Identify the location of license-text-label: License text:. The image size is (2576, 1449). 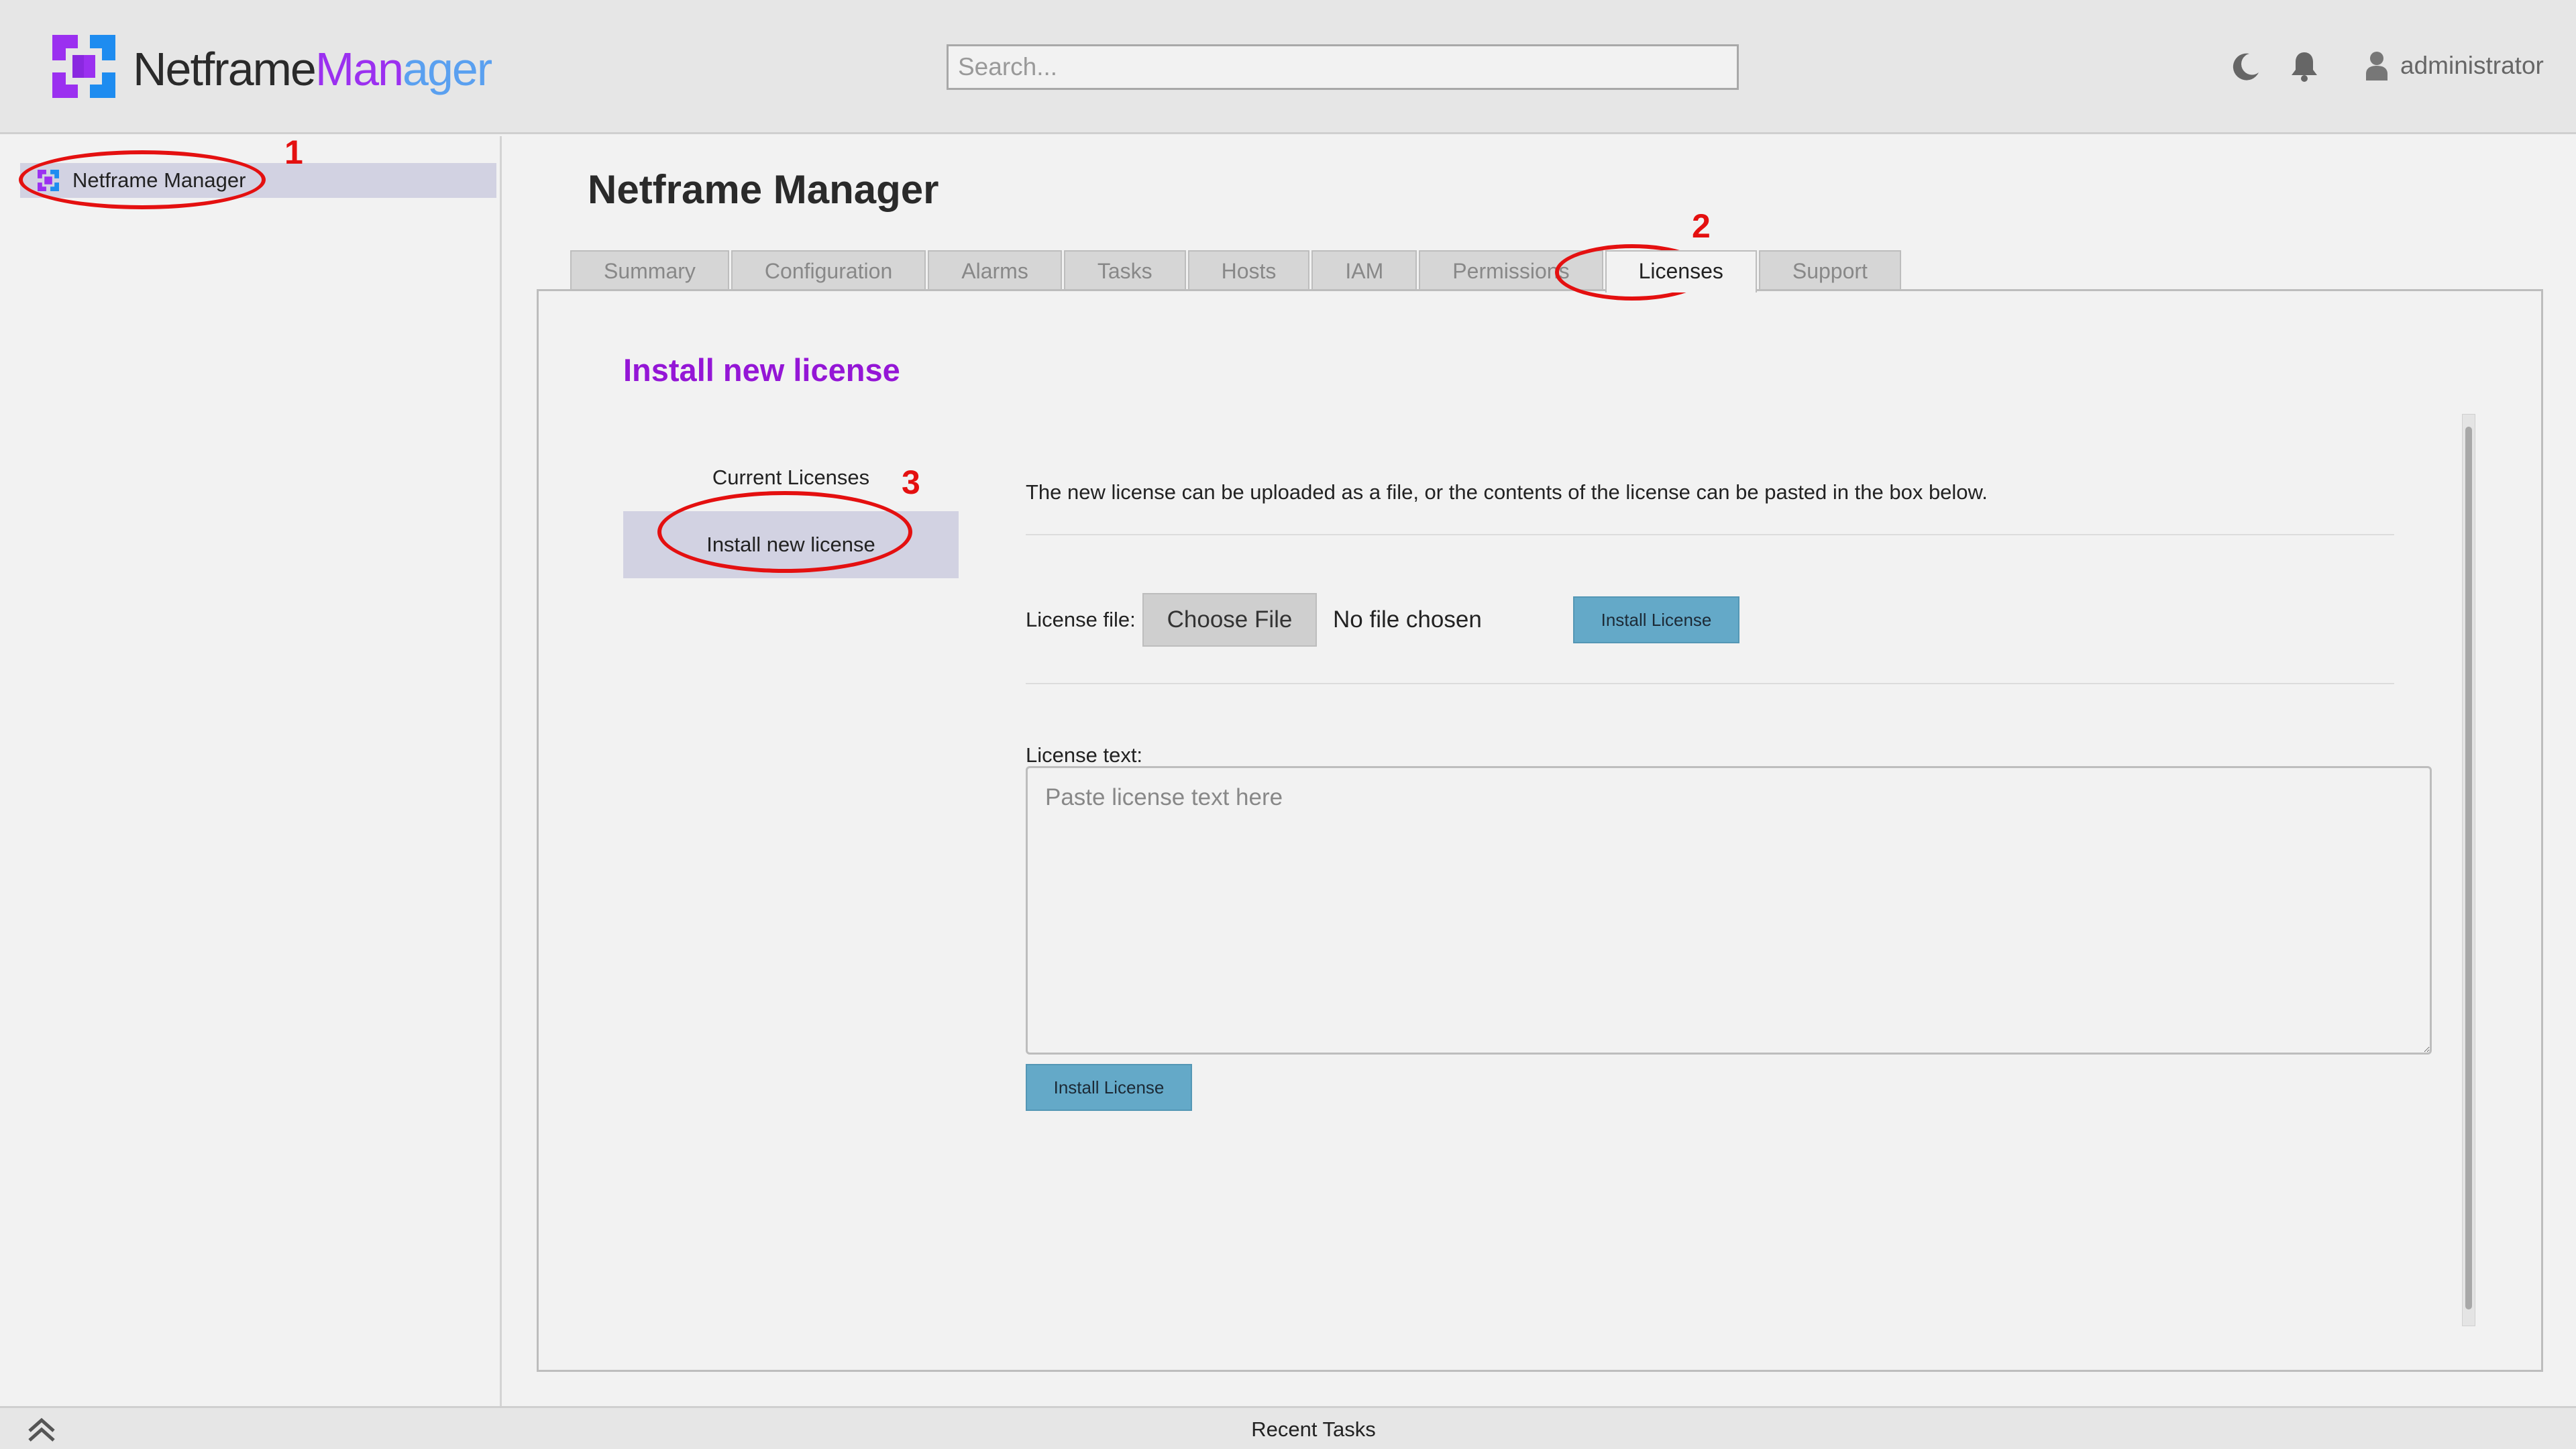
(1084, 755).